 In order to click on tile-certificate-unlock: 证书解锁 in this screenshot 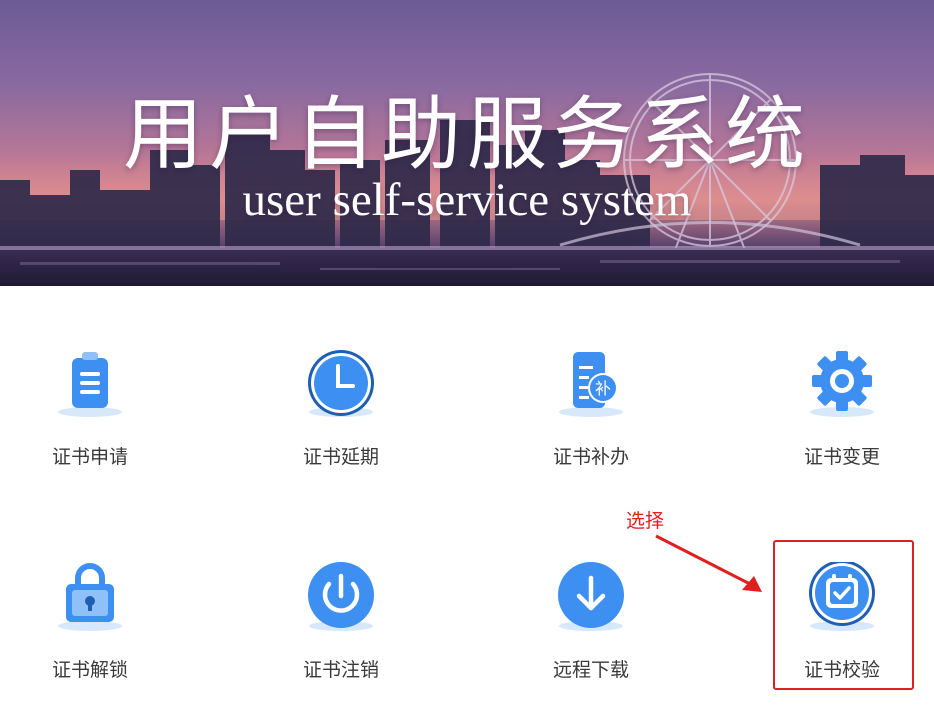, I will do `click(90, 637)`.